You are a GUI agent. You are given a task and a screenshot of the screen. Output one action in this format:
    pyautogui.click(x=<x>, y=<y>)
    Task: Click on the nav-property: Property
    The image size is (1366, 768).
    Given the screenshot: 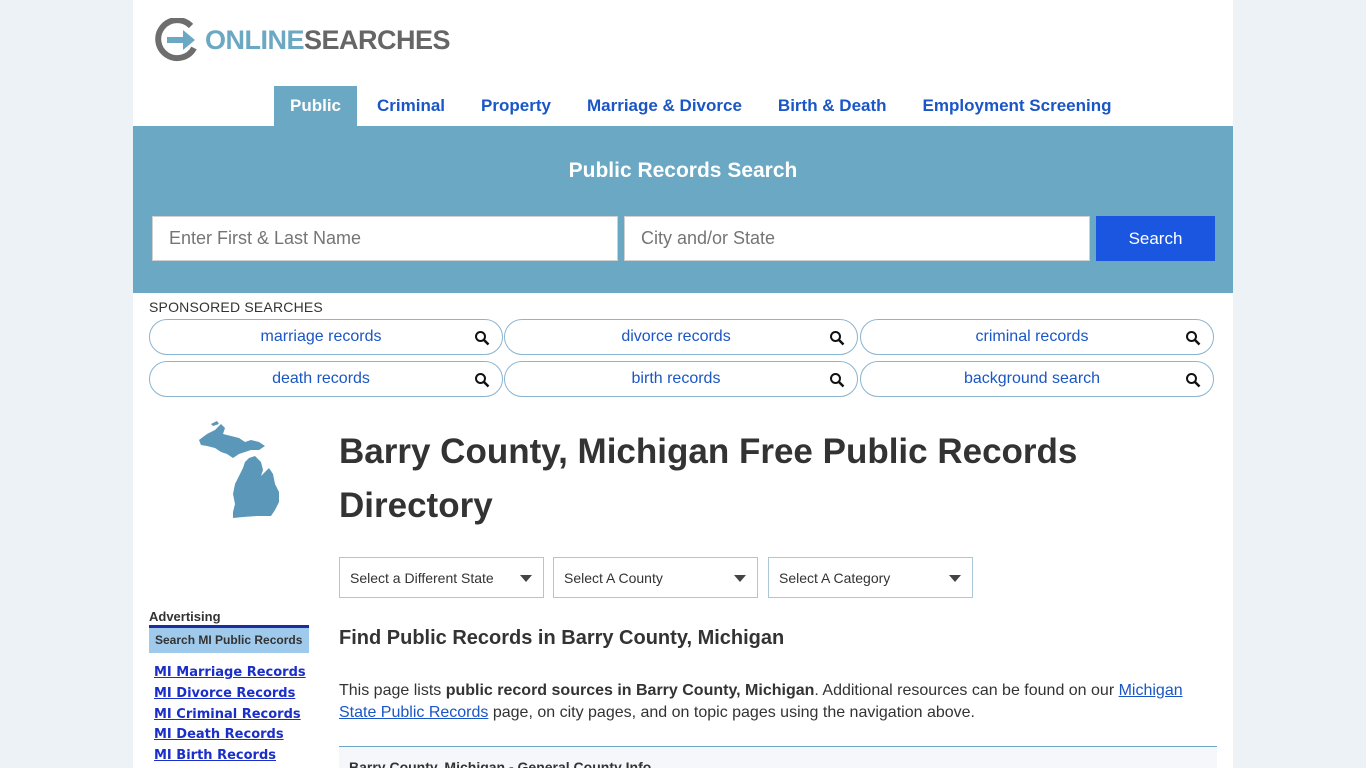 What is the action you would take?
    pyautogui.click(x=516, y=106)
    